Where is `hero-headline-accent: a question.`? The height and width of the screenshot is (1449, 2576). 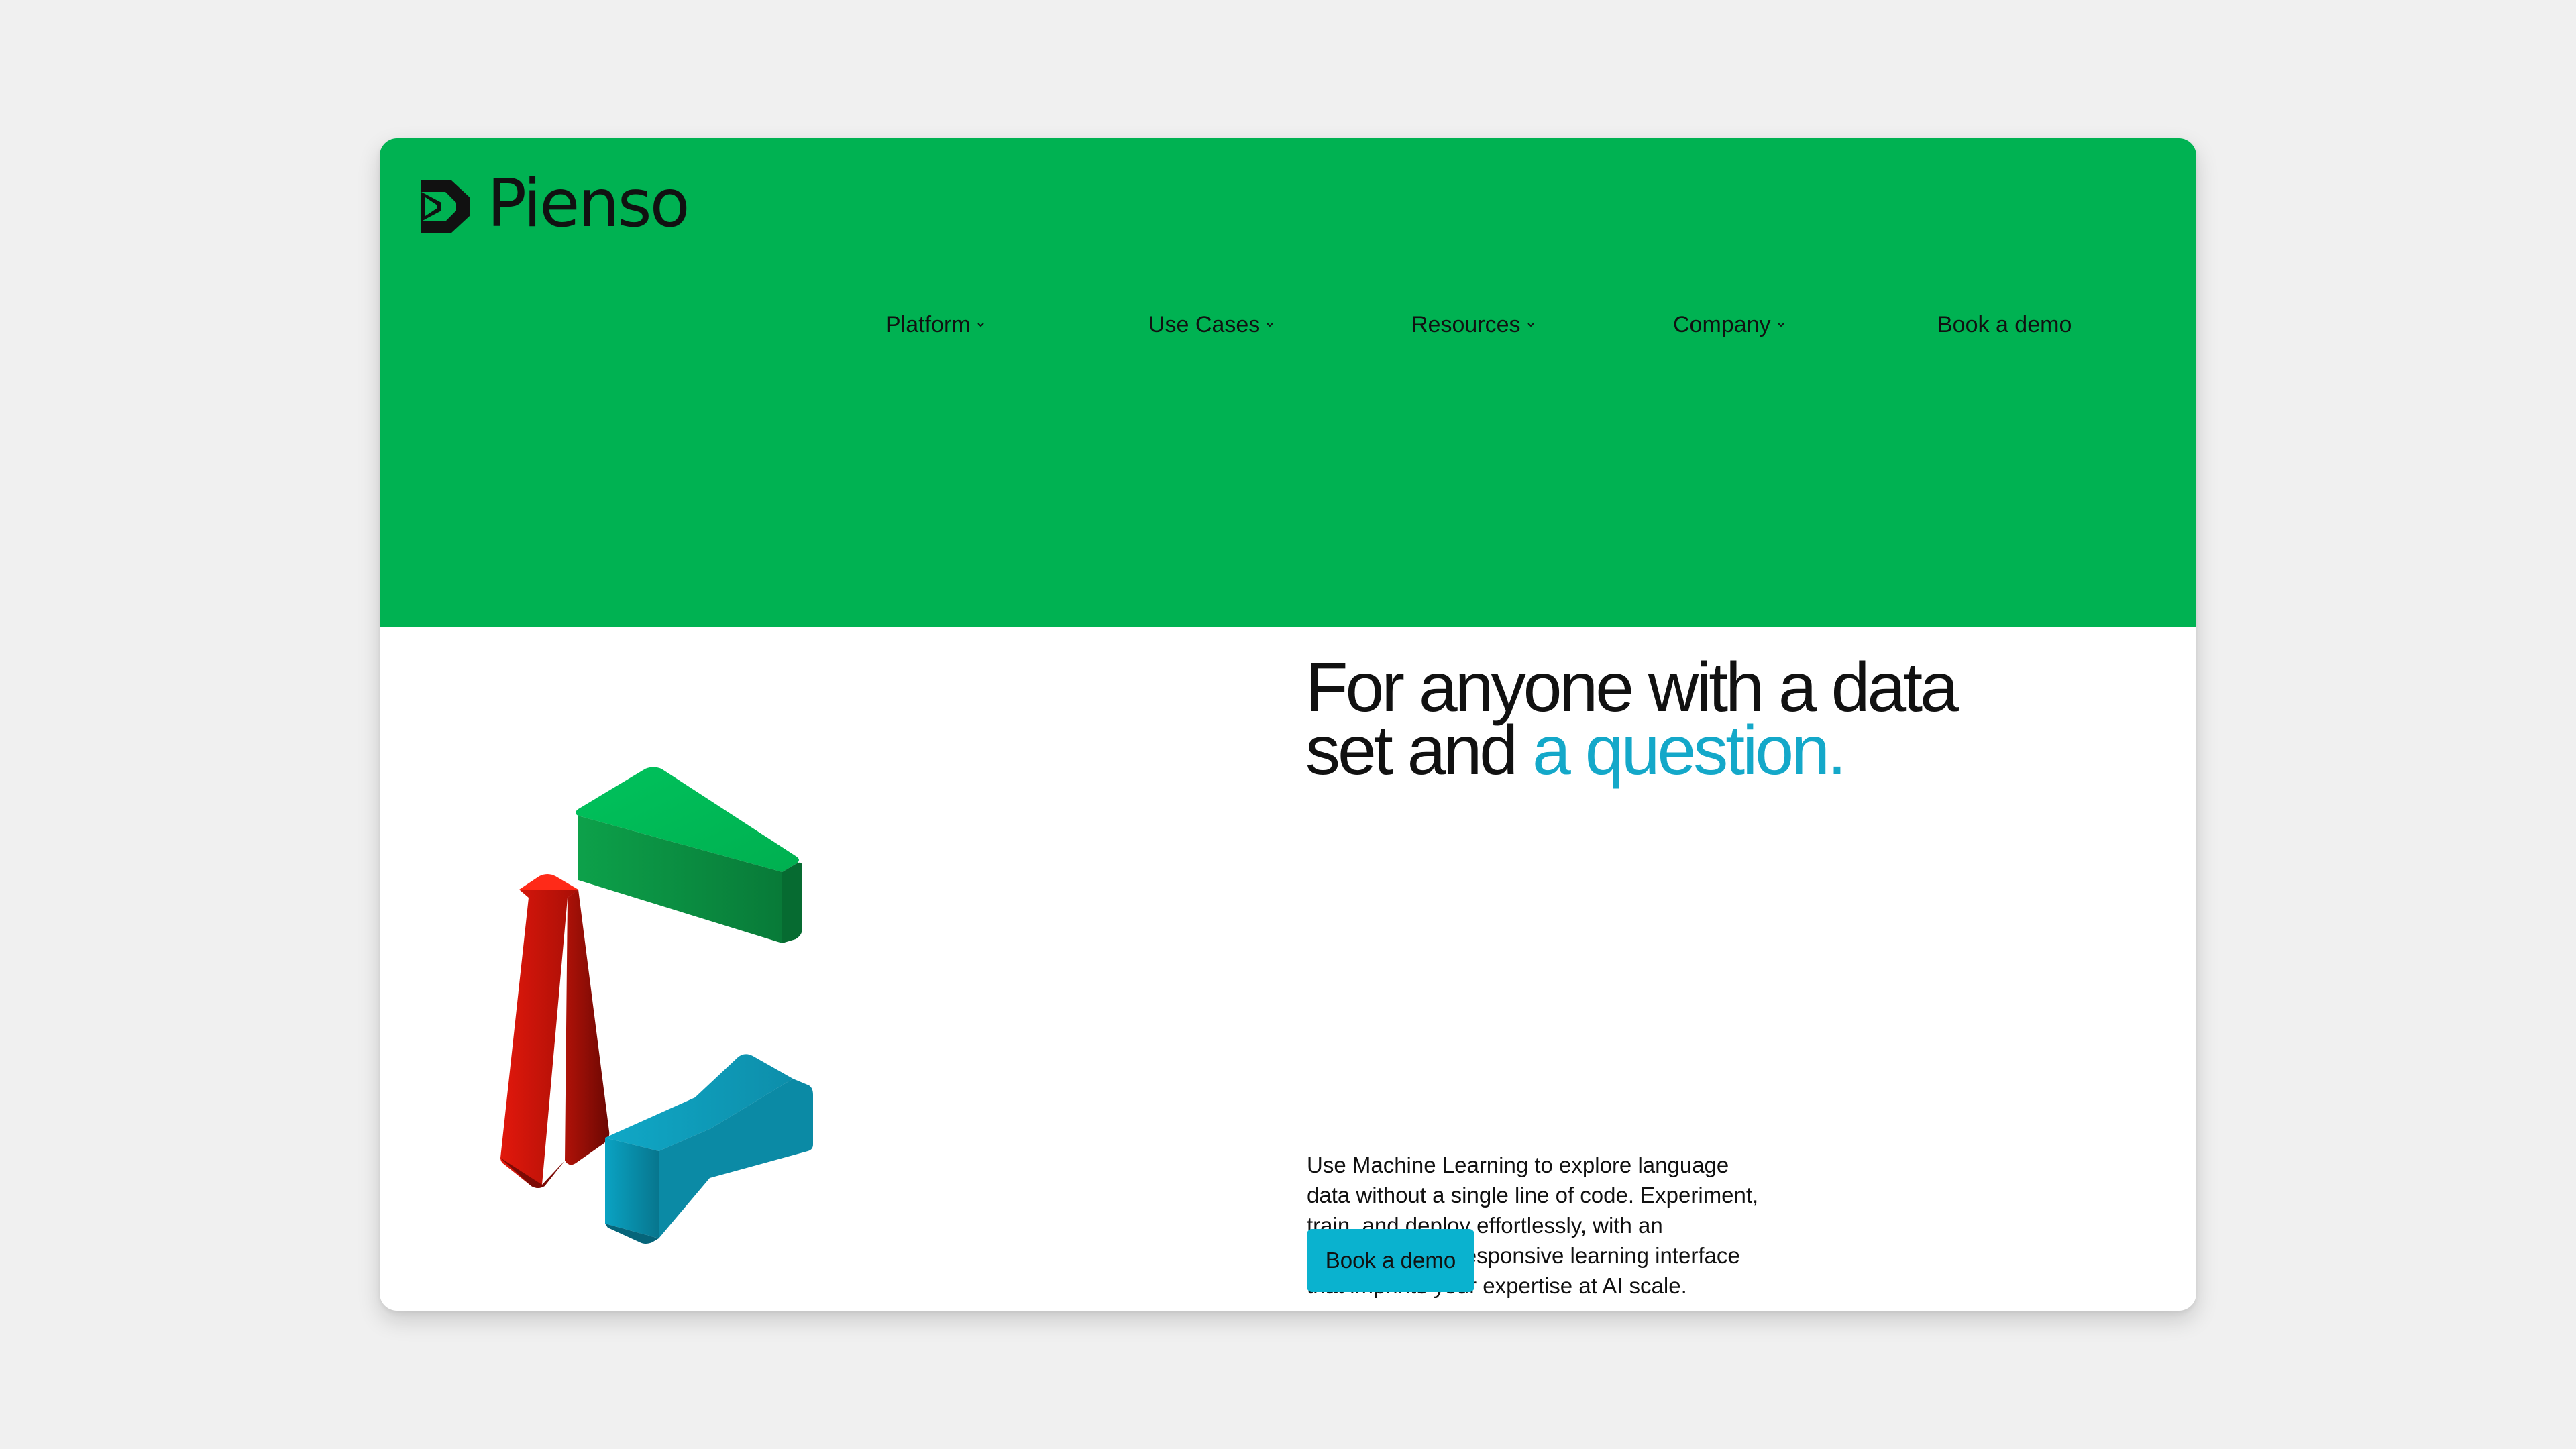
hero-headline-accent: a question. is located at coordinates (1689, 751).